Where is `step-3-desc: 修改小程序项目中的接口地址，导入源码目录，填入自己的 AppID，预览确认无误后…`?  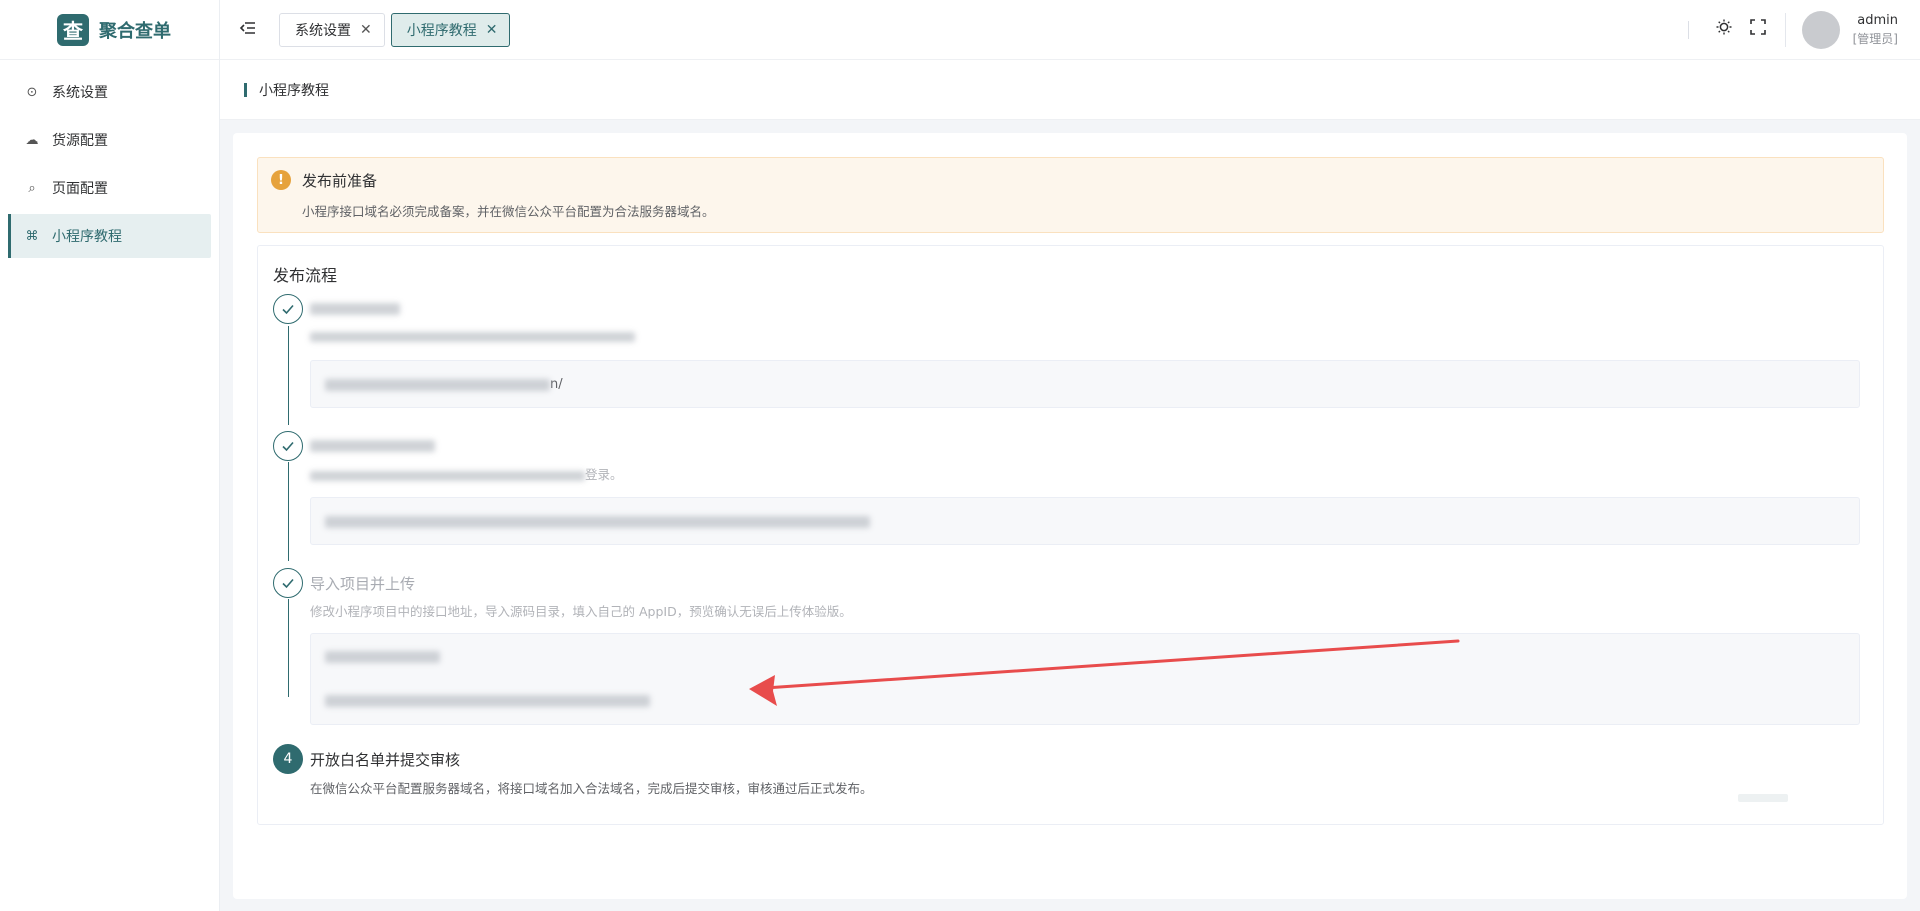 step-3-desc: 修改小程序项目中的接口地址，导入源码目录，填入自己的 AppID，预览确认无误后… is located at coordinates (581, 611).